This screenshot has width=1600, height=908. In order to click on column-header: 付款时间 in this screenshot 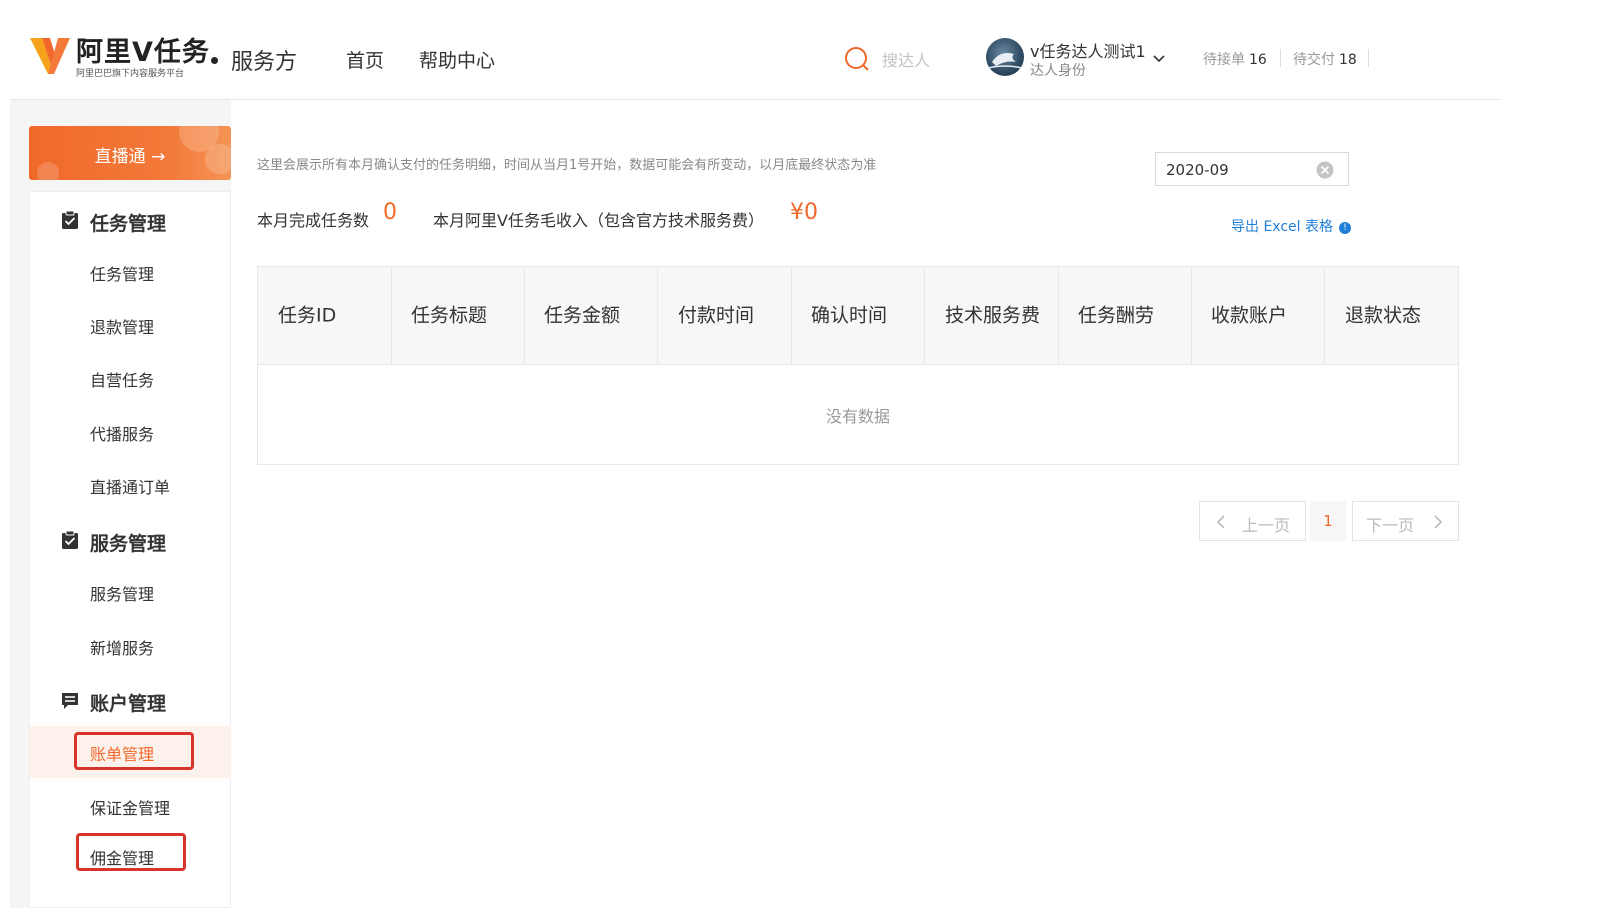, I will do `click(725, 316)`.